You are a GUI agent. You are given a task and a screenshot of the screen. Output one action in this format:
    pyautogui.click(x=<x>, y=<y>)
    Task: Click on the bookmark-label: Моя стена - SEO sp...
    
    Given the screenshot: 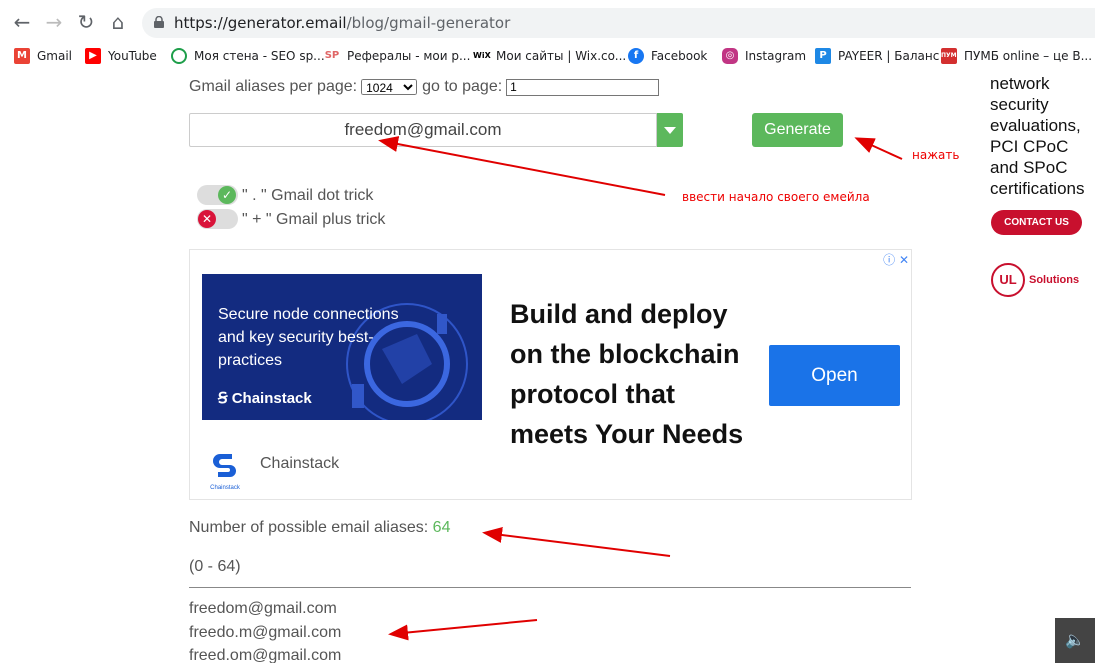 What is the action you would take?
    pyautogui.click(x=259, y=56)
    